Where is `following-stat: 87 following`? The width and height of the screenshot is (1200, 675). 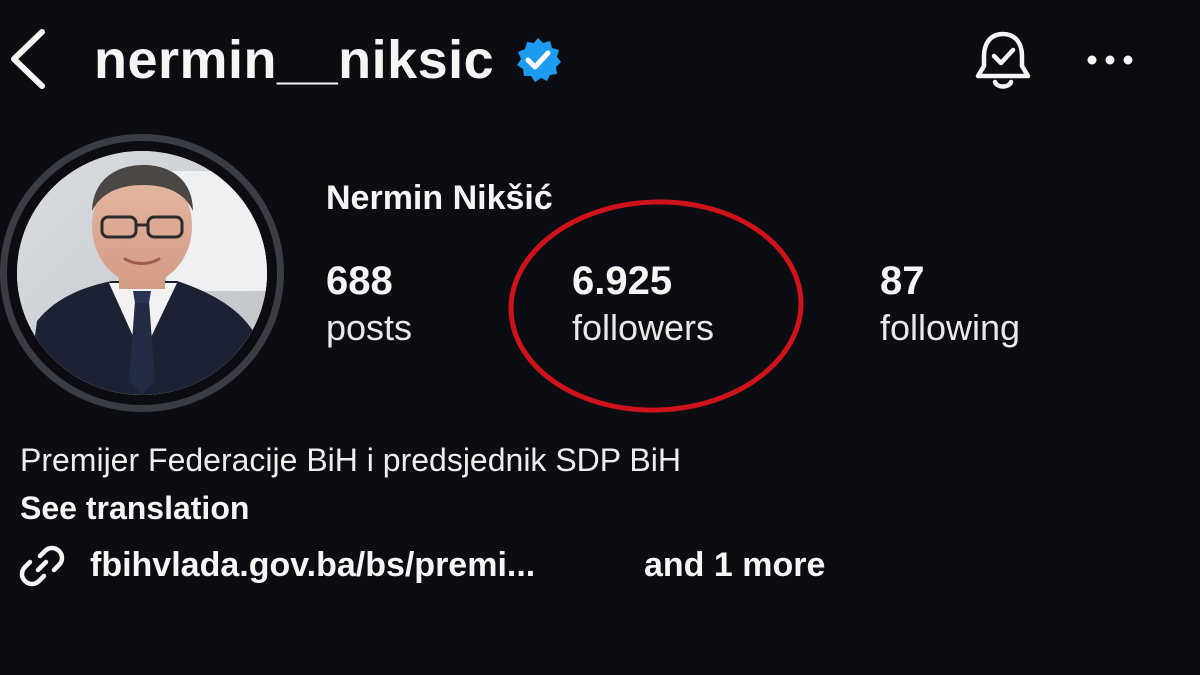
following-stat: 87 following is located at coordinates (950, 305).